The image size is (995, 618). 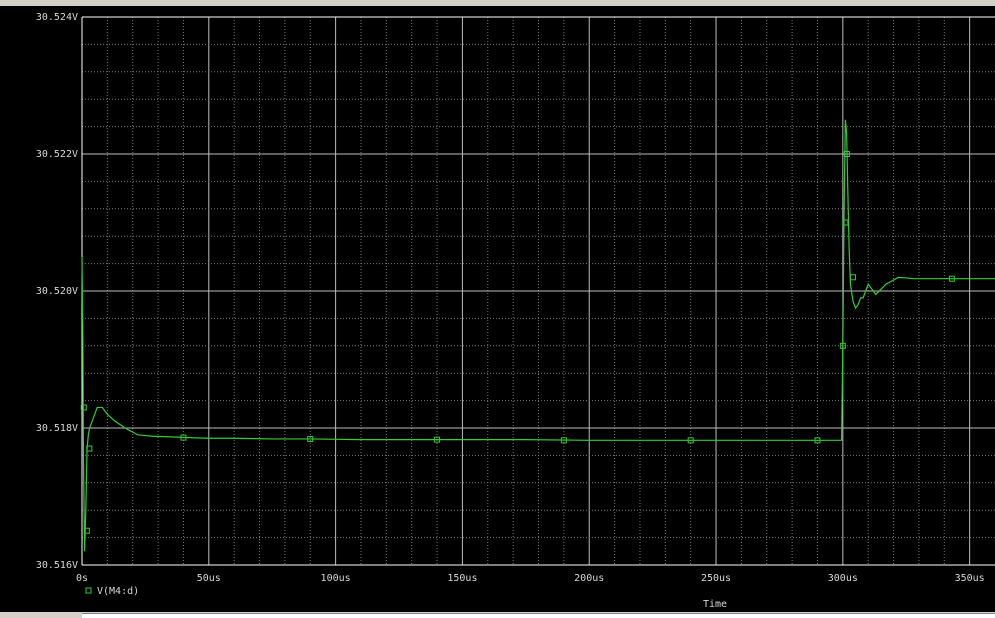 I want to click on status-strip, so click(x=538, y=615).